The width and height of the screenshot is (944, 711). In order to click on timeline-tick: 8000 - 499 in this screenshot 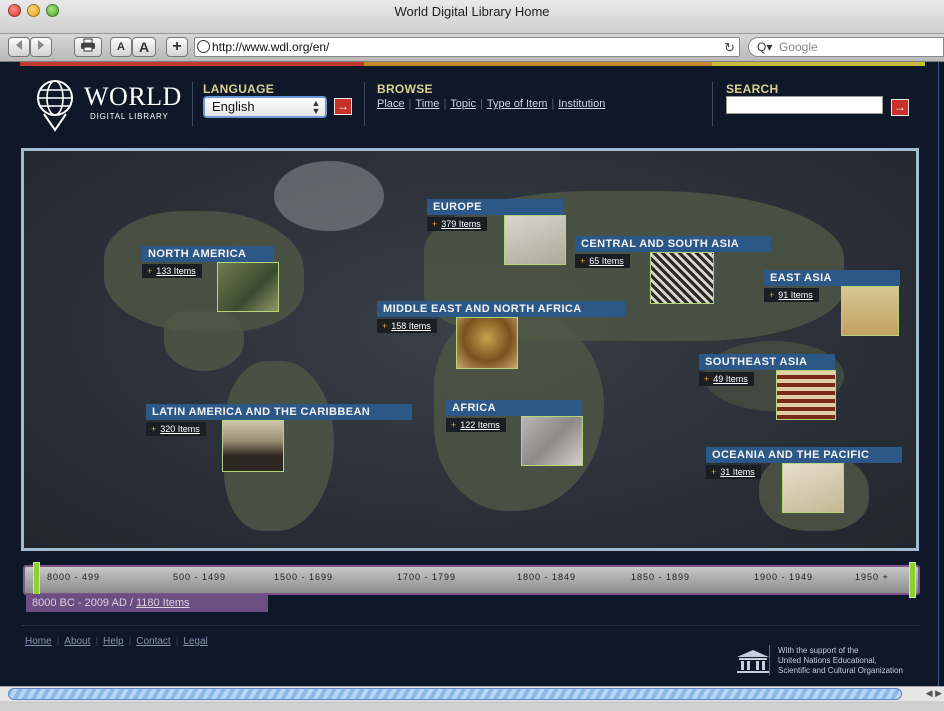, I will do `click(73, 577)`.